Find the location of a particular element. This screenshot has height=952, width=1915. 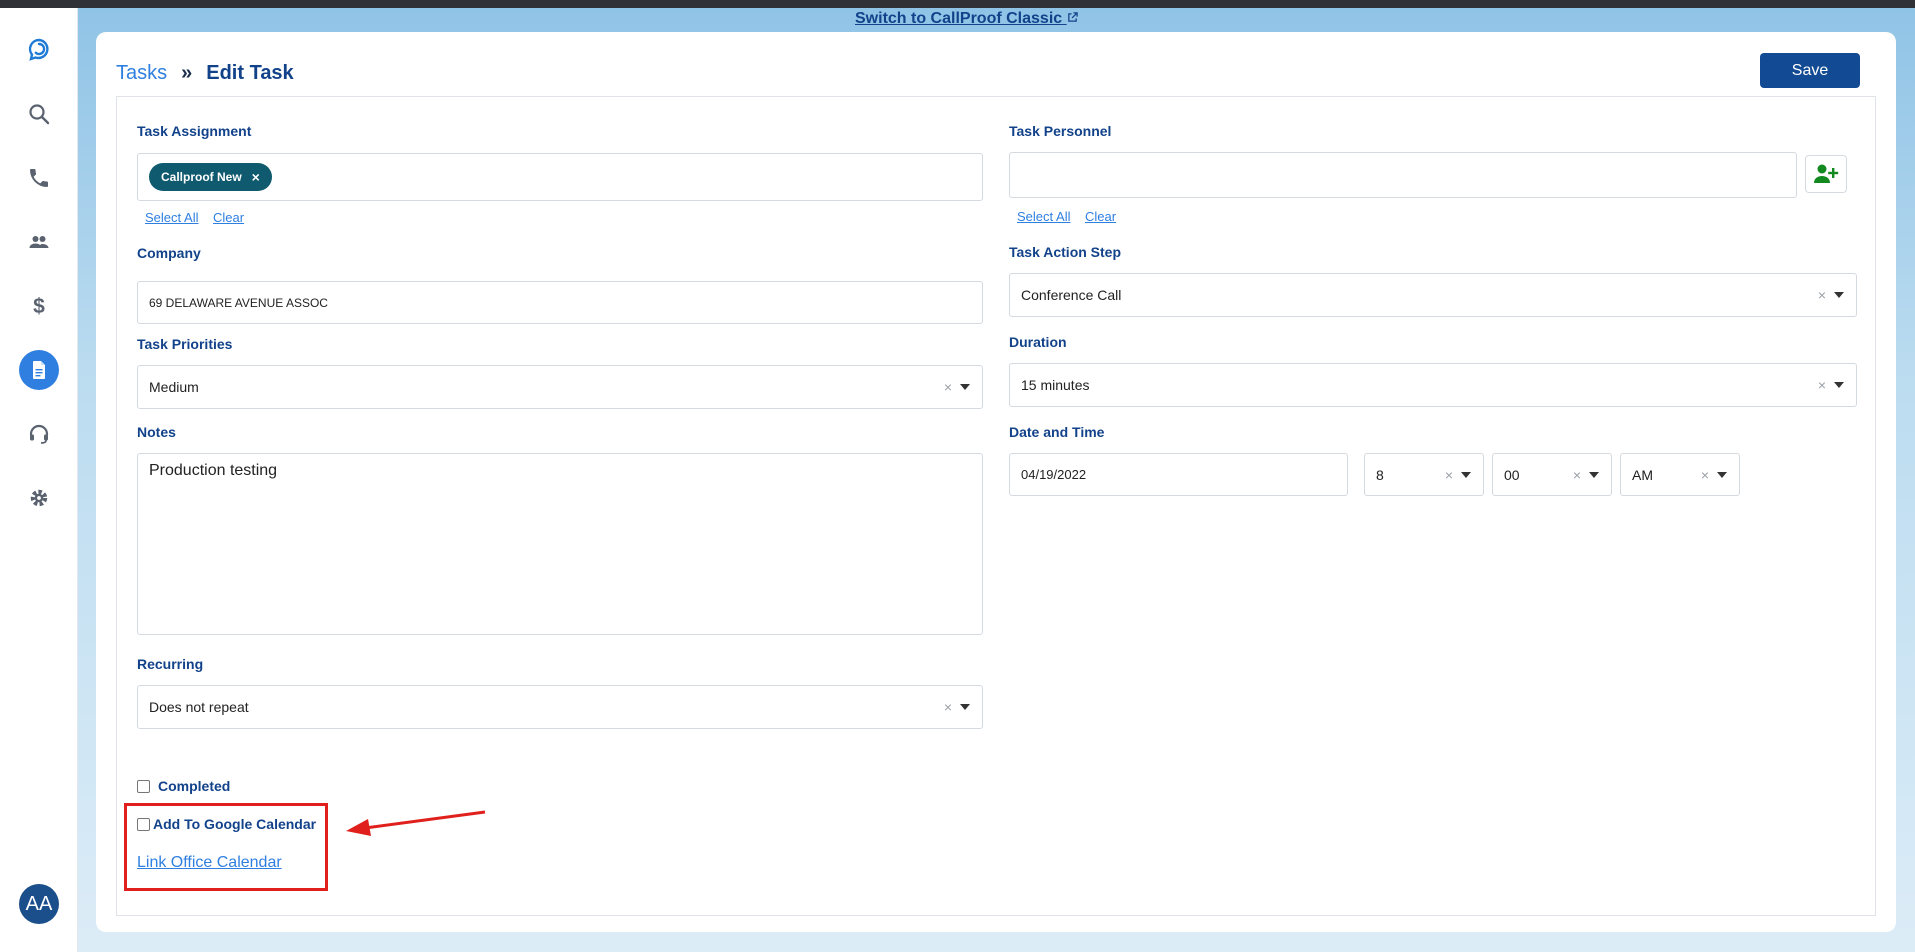

task-personnel-field is located at coordinates (1403, 175).